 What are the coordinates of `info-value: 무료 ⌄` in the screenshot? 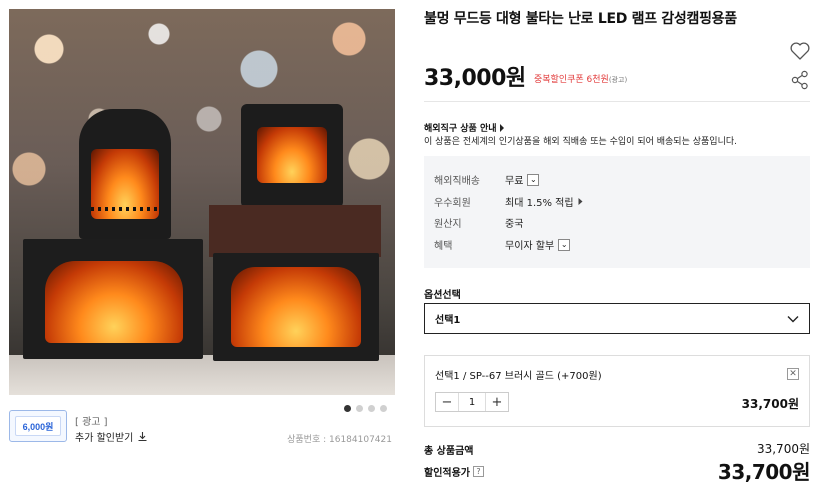 It's located at (522, 179).